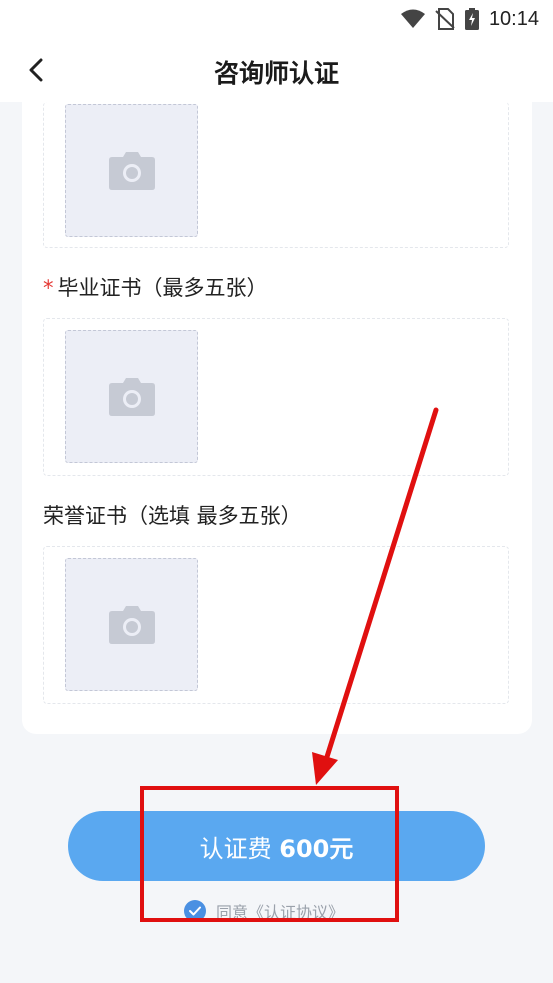 This screenshot has height=983, width=553. I want to click on section-label-text: 荣誉证书（选填 最多五张）, so click(172, 516).